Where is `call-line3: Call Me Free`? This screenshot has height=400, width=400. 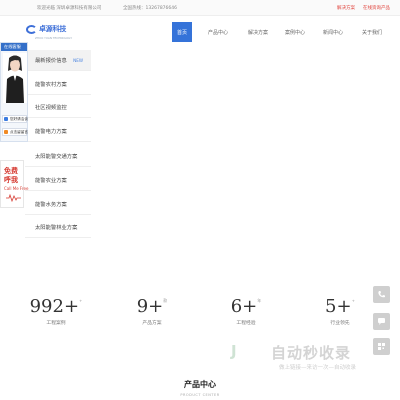 call-line3: Call Me Free is located at coordinates (16, 188).